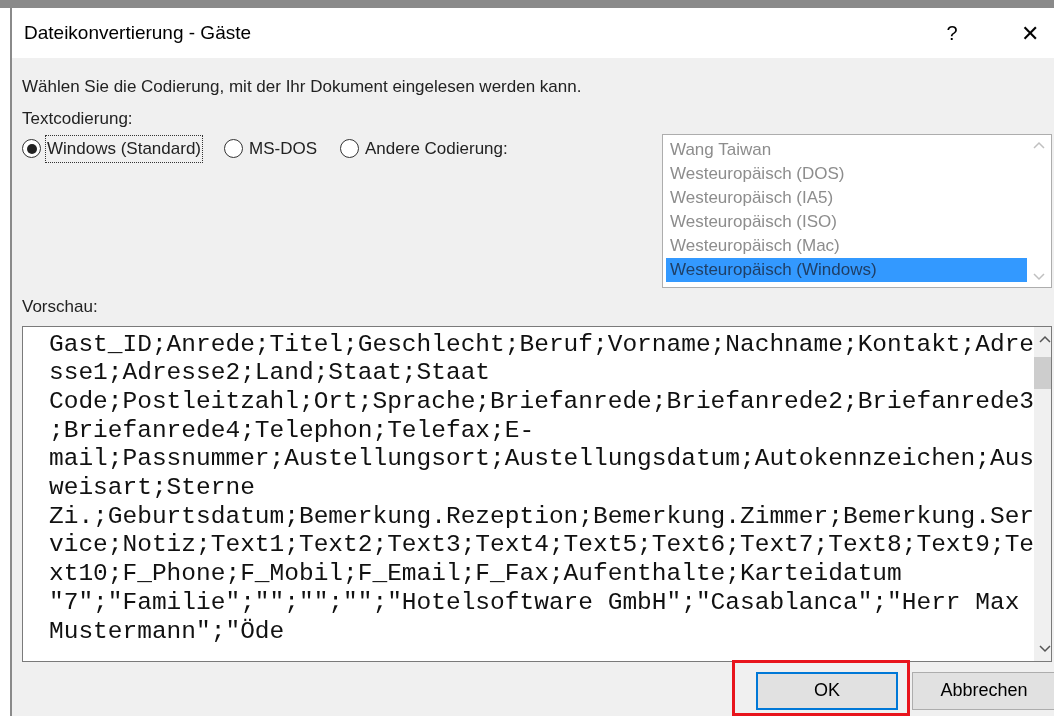 The image size is (1054, 716). Describe the element at coordinates (475, 574) in the screenshot. I see `preview-line: xt10;F_Phone;F_Mobil;F_Email;F_Fax;Aufenthalte;Karteidatum` at that location.